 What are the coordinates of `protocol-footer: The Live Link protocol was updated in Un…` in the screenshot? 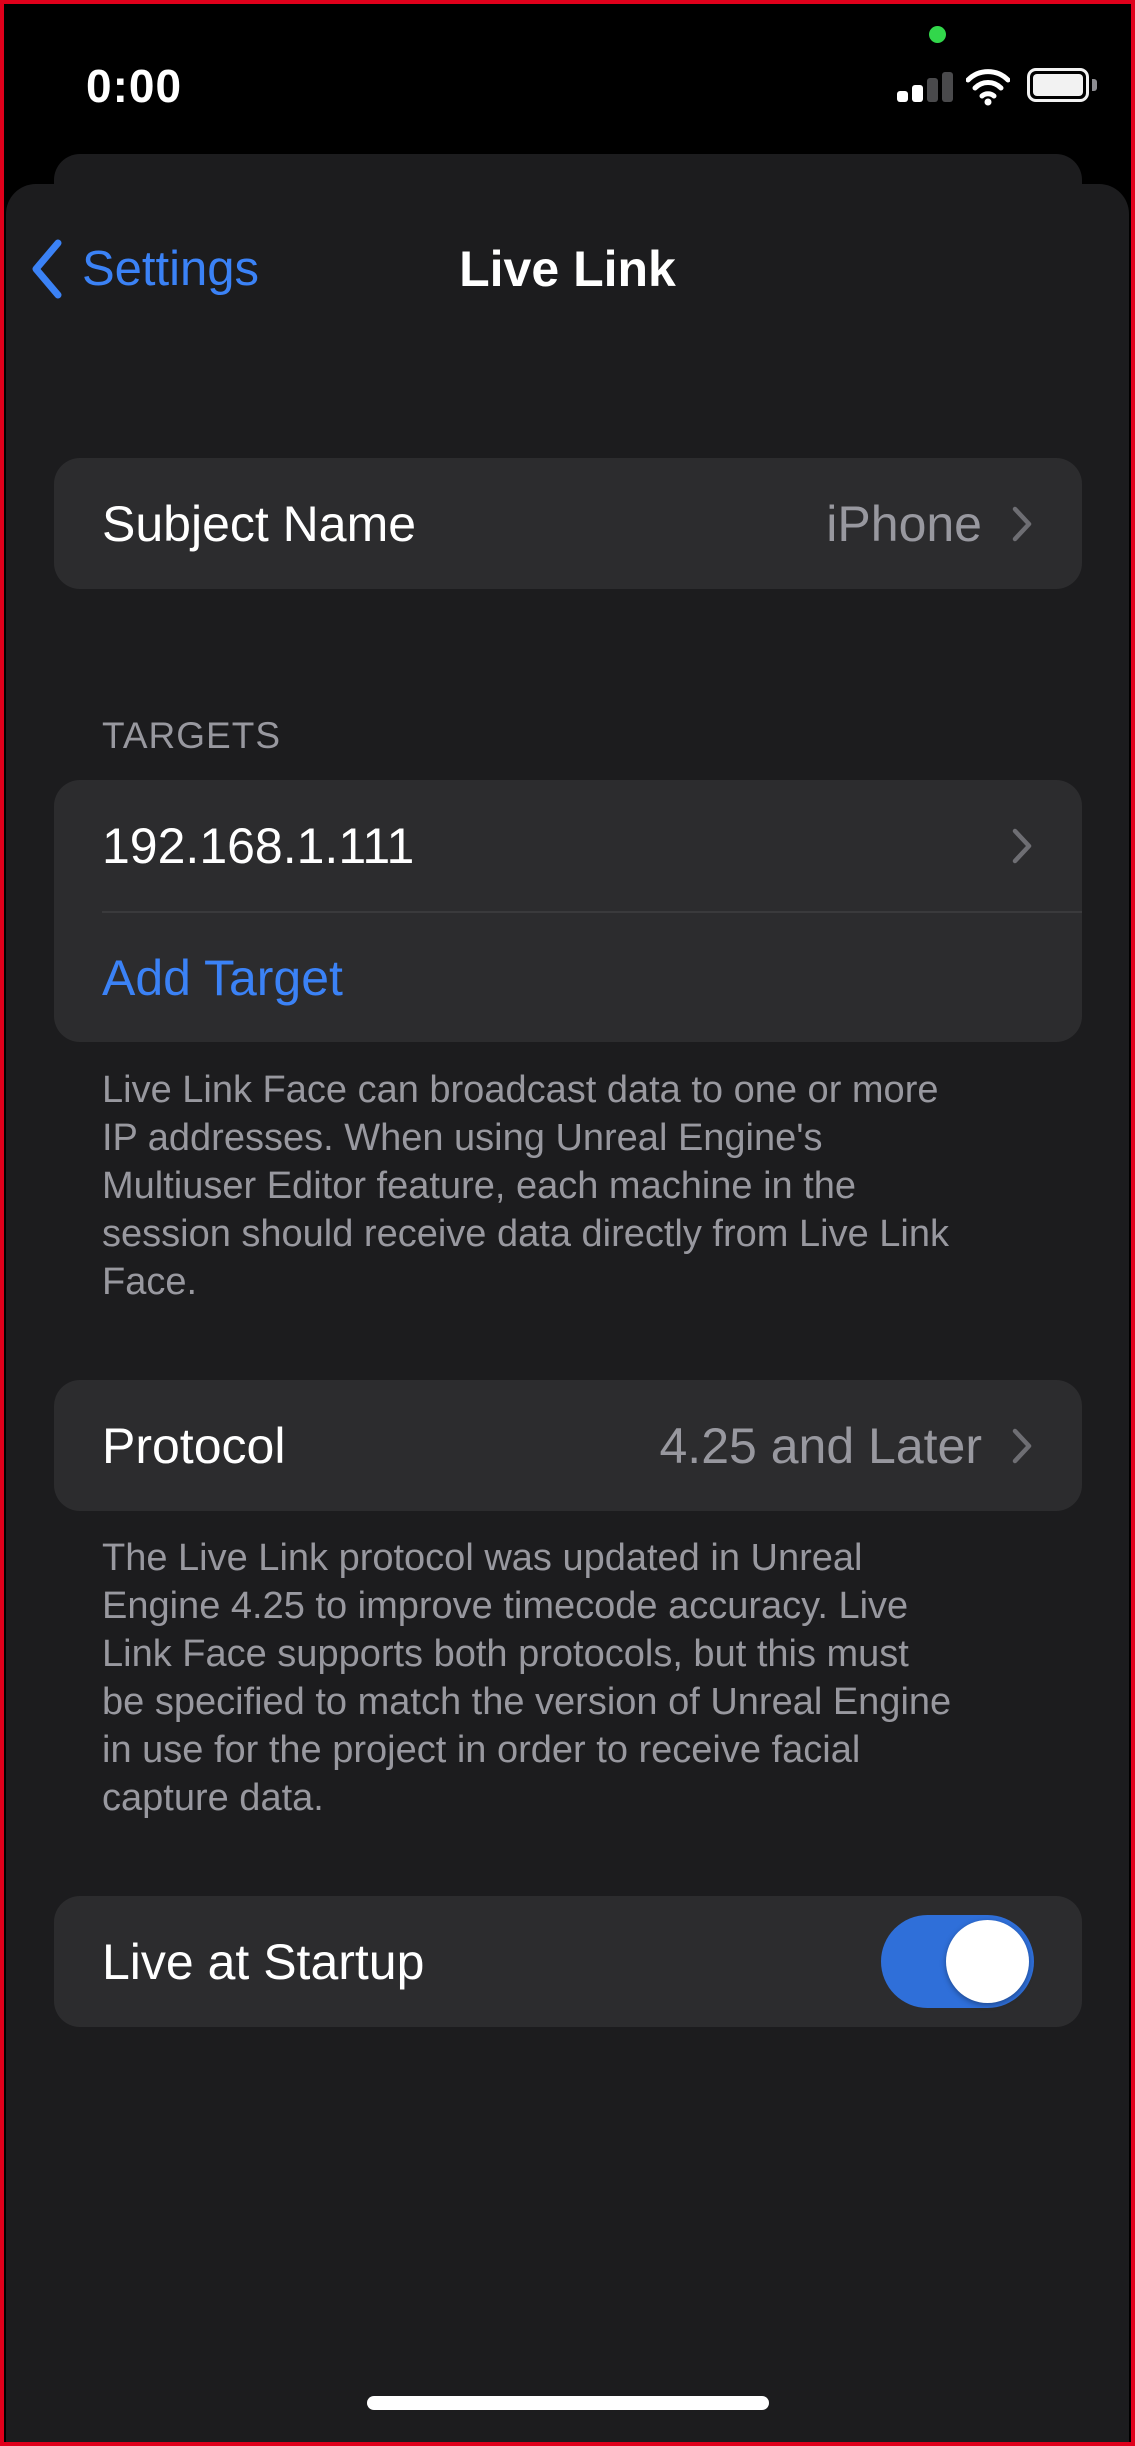 It's located at (527, 1678).